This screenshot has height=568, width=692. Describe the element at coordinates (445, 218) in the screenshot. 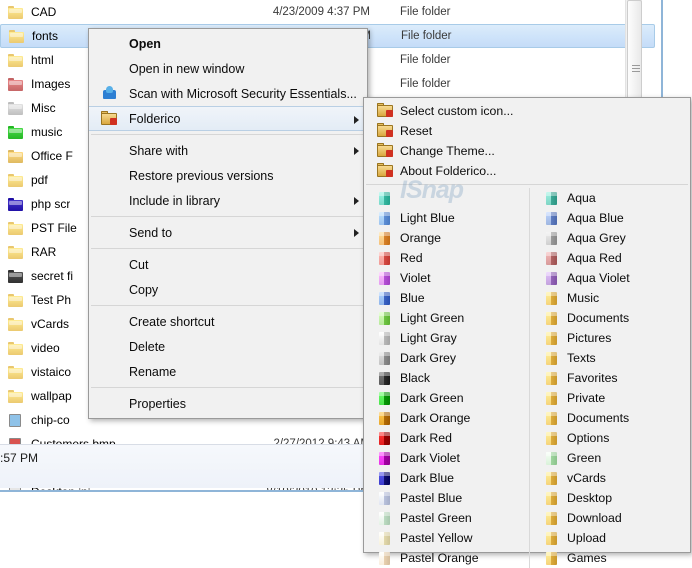

I see `folderico-left-item-light-blue: Light Blue` at that location.